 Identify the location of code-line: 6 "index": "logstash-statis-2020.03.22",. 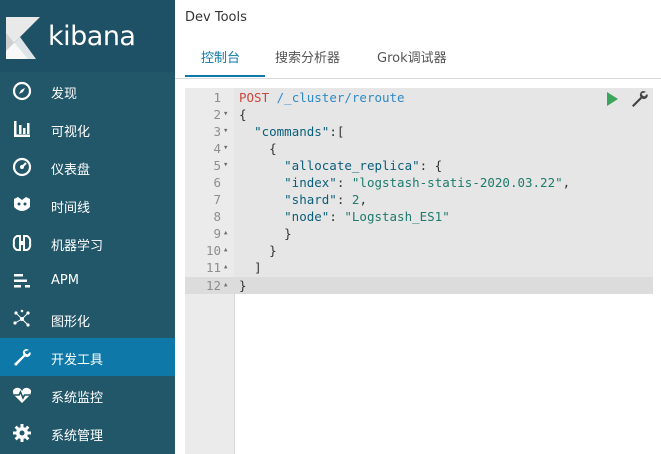
(419, 182).